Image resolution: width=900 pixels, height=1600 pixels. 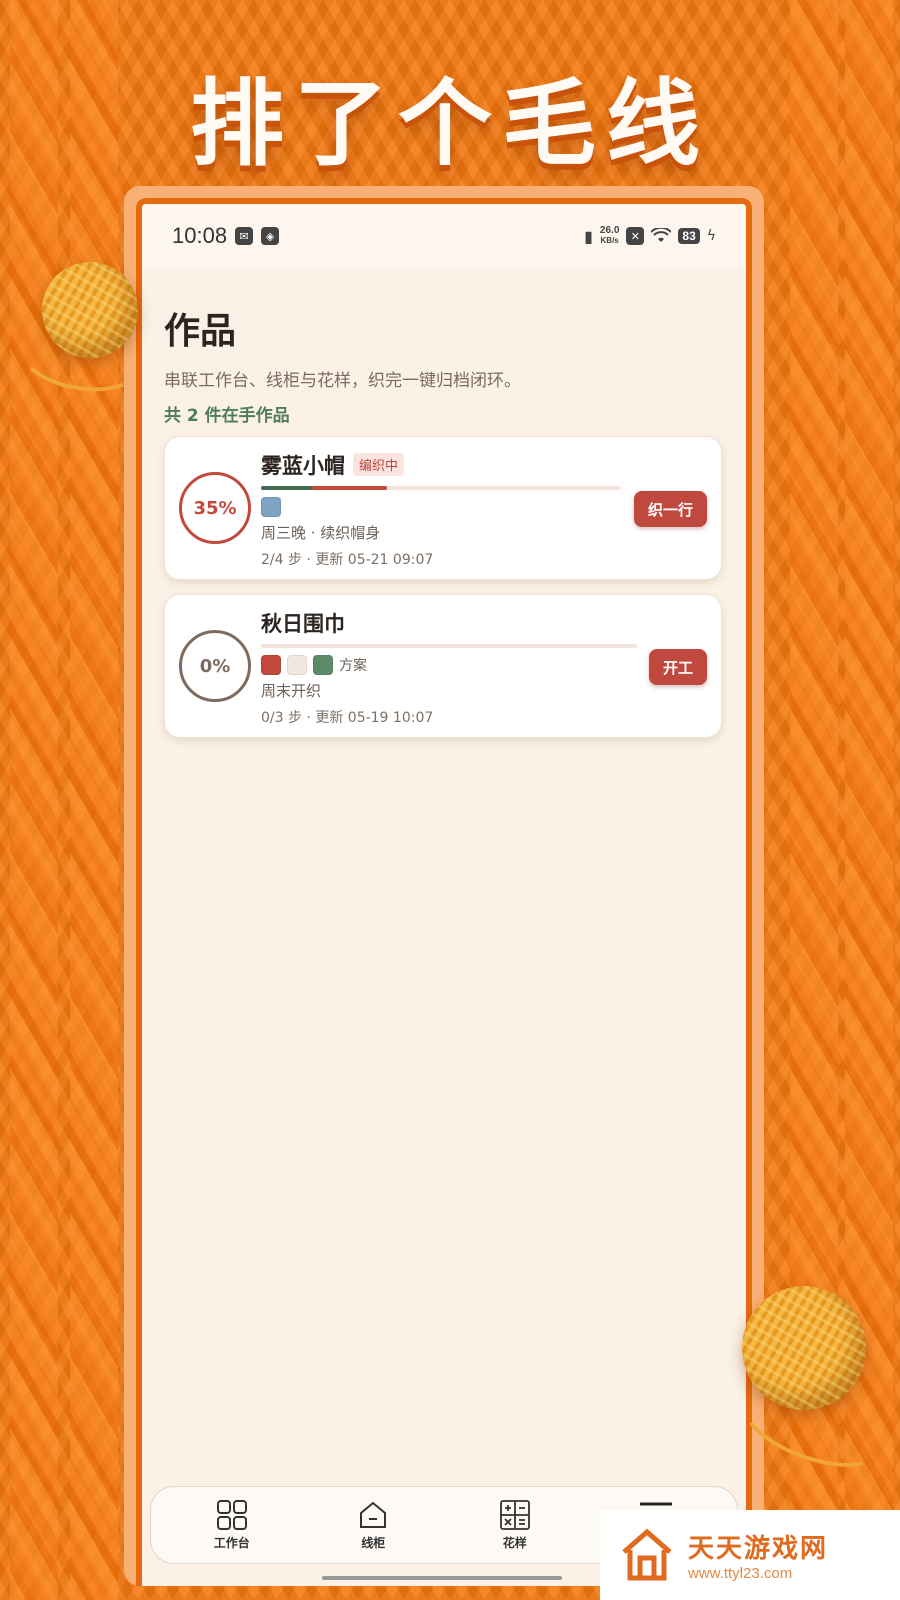 What do you see at coordinates (215, 666) in the screenshot?
I see `progress-ring: 0%` at bounding box center [215, 666].